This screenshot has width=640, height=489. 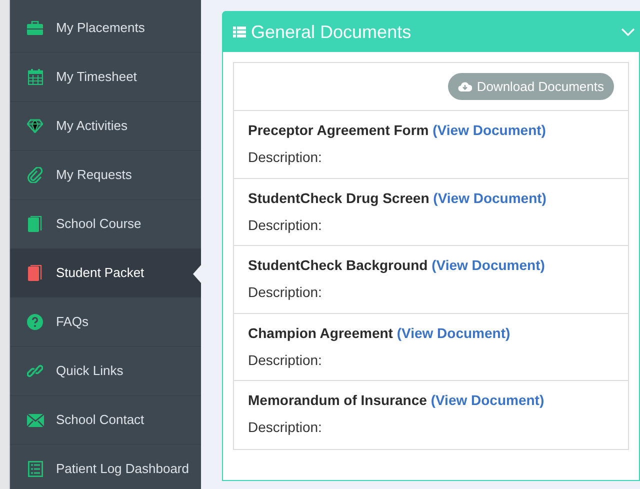 I want to click on document-title: Champion Agreement (View Document), so click(x=380, y=333).